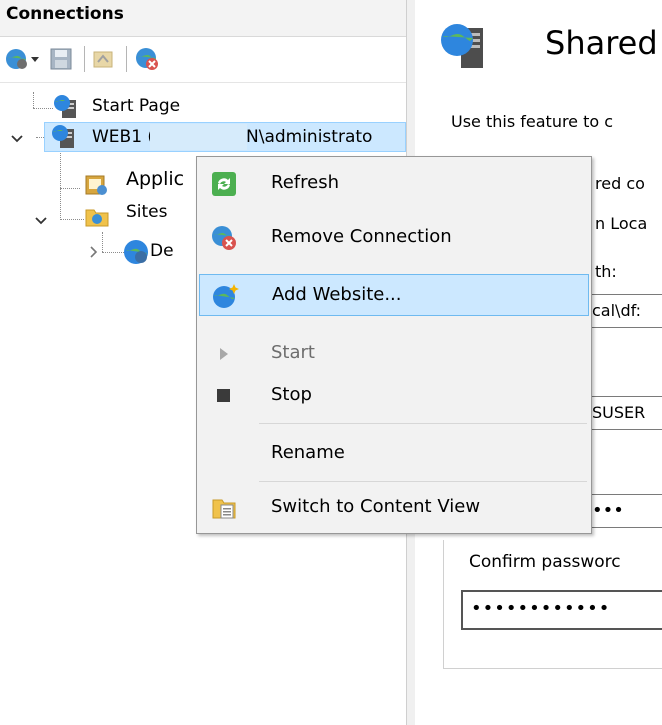 The image size is (662, 725). Describe the element at coordinates (361, 236) in the screenshot. I see `menu-item-label: Remove Connection` at that location.